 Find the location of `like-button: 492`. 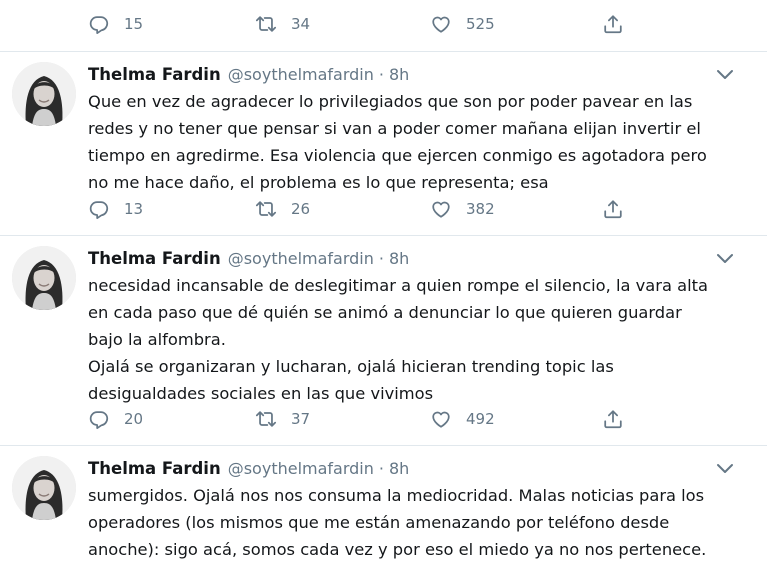

like-button: 492 is located at coordinates (462, 419).